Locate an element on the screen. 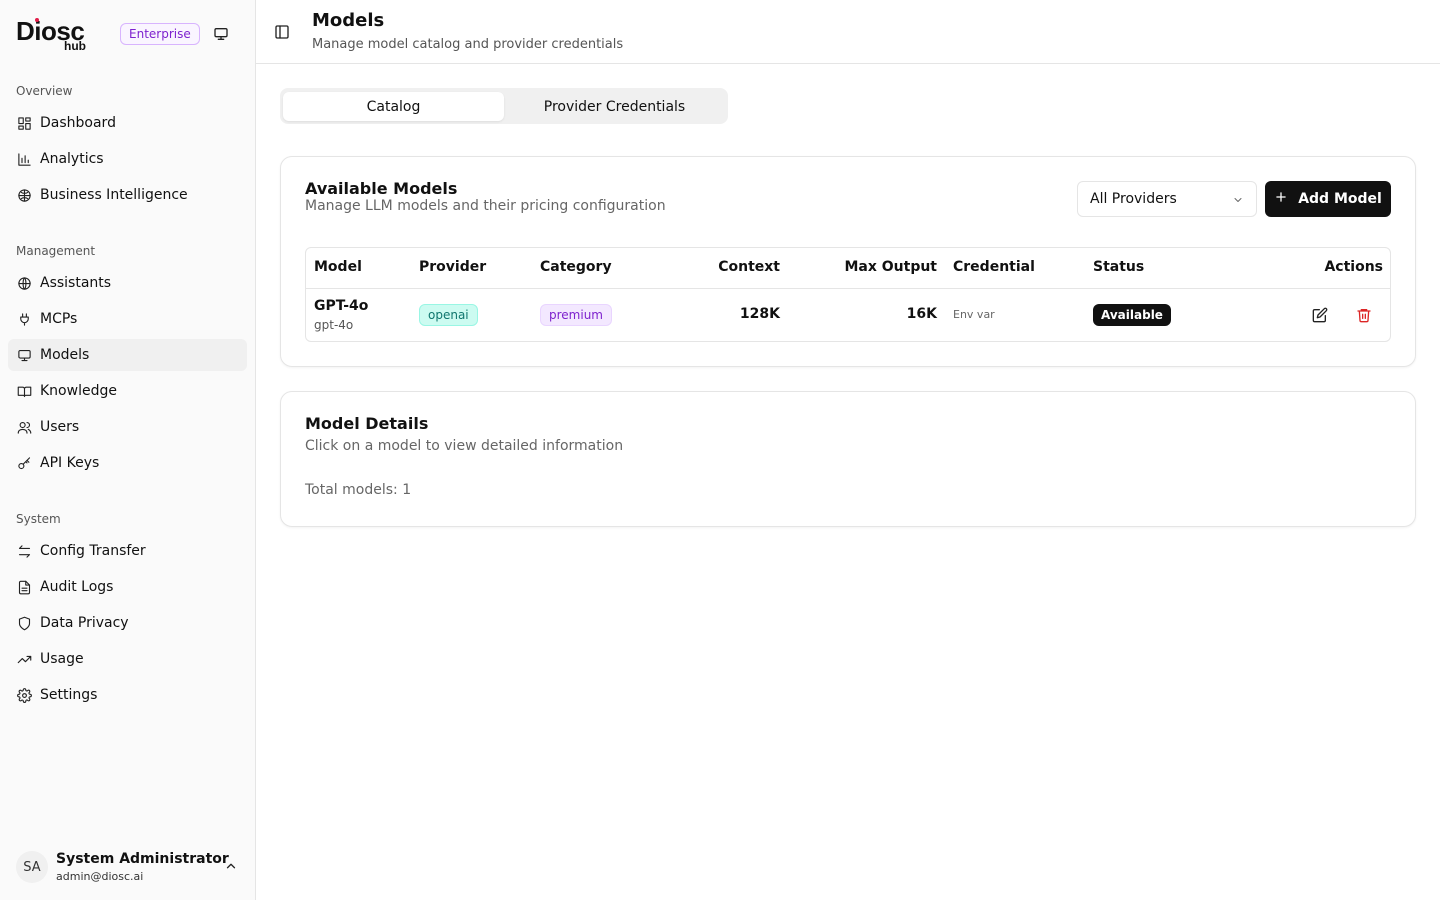 The width and height of the screenshot is (1440, 900). sidebar-item-label: Knowledge is located at coordinates (78, 391).